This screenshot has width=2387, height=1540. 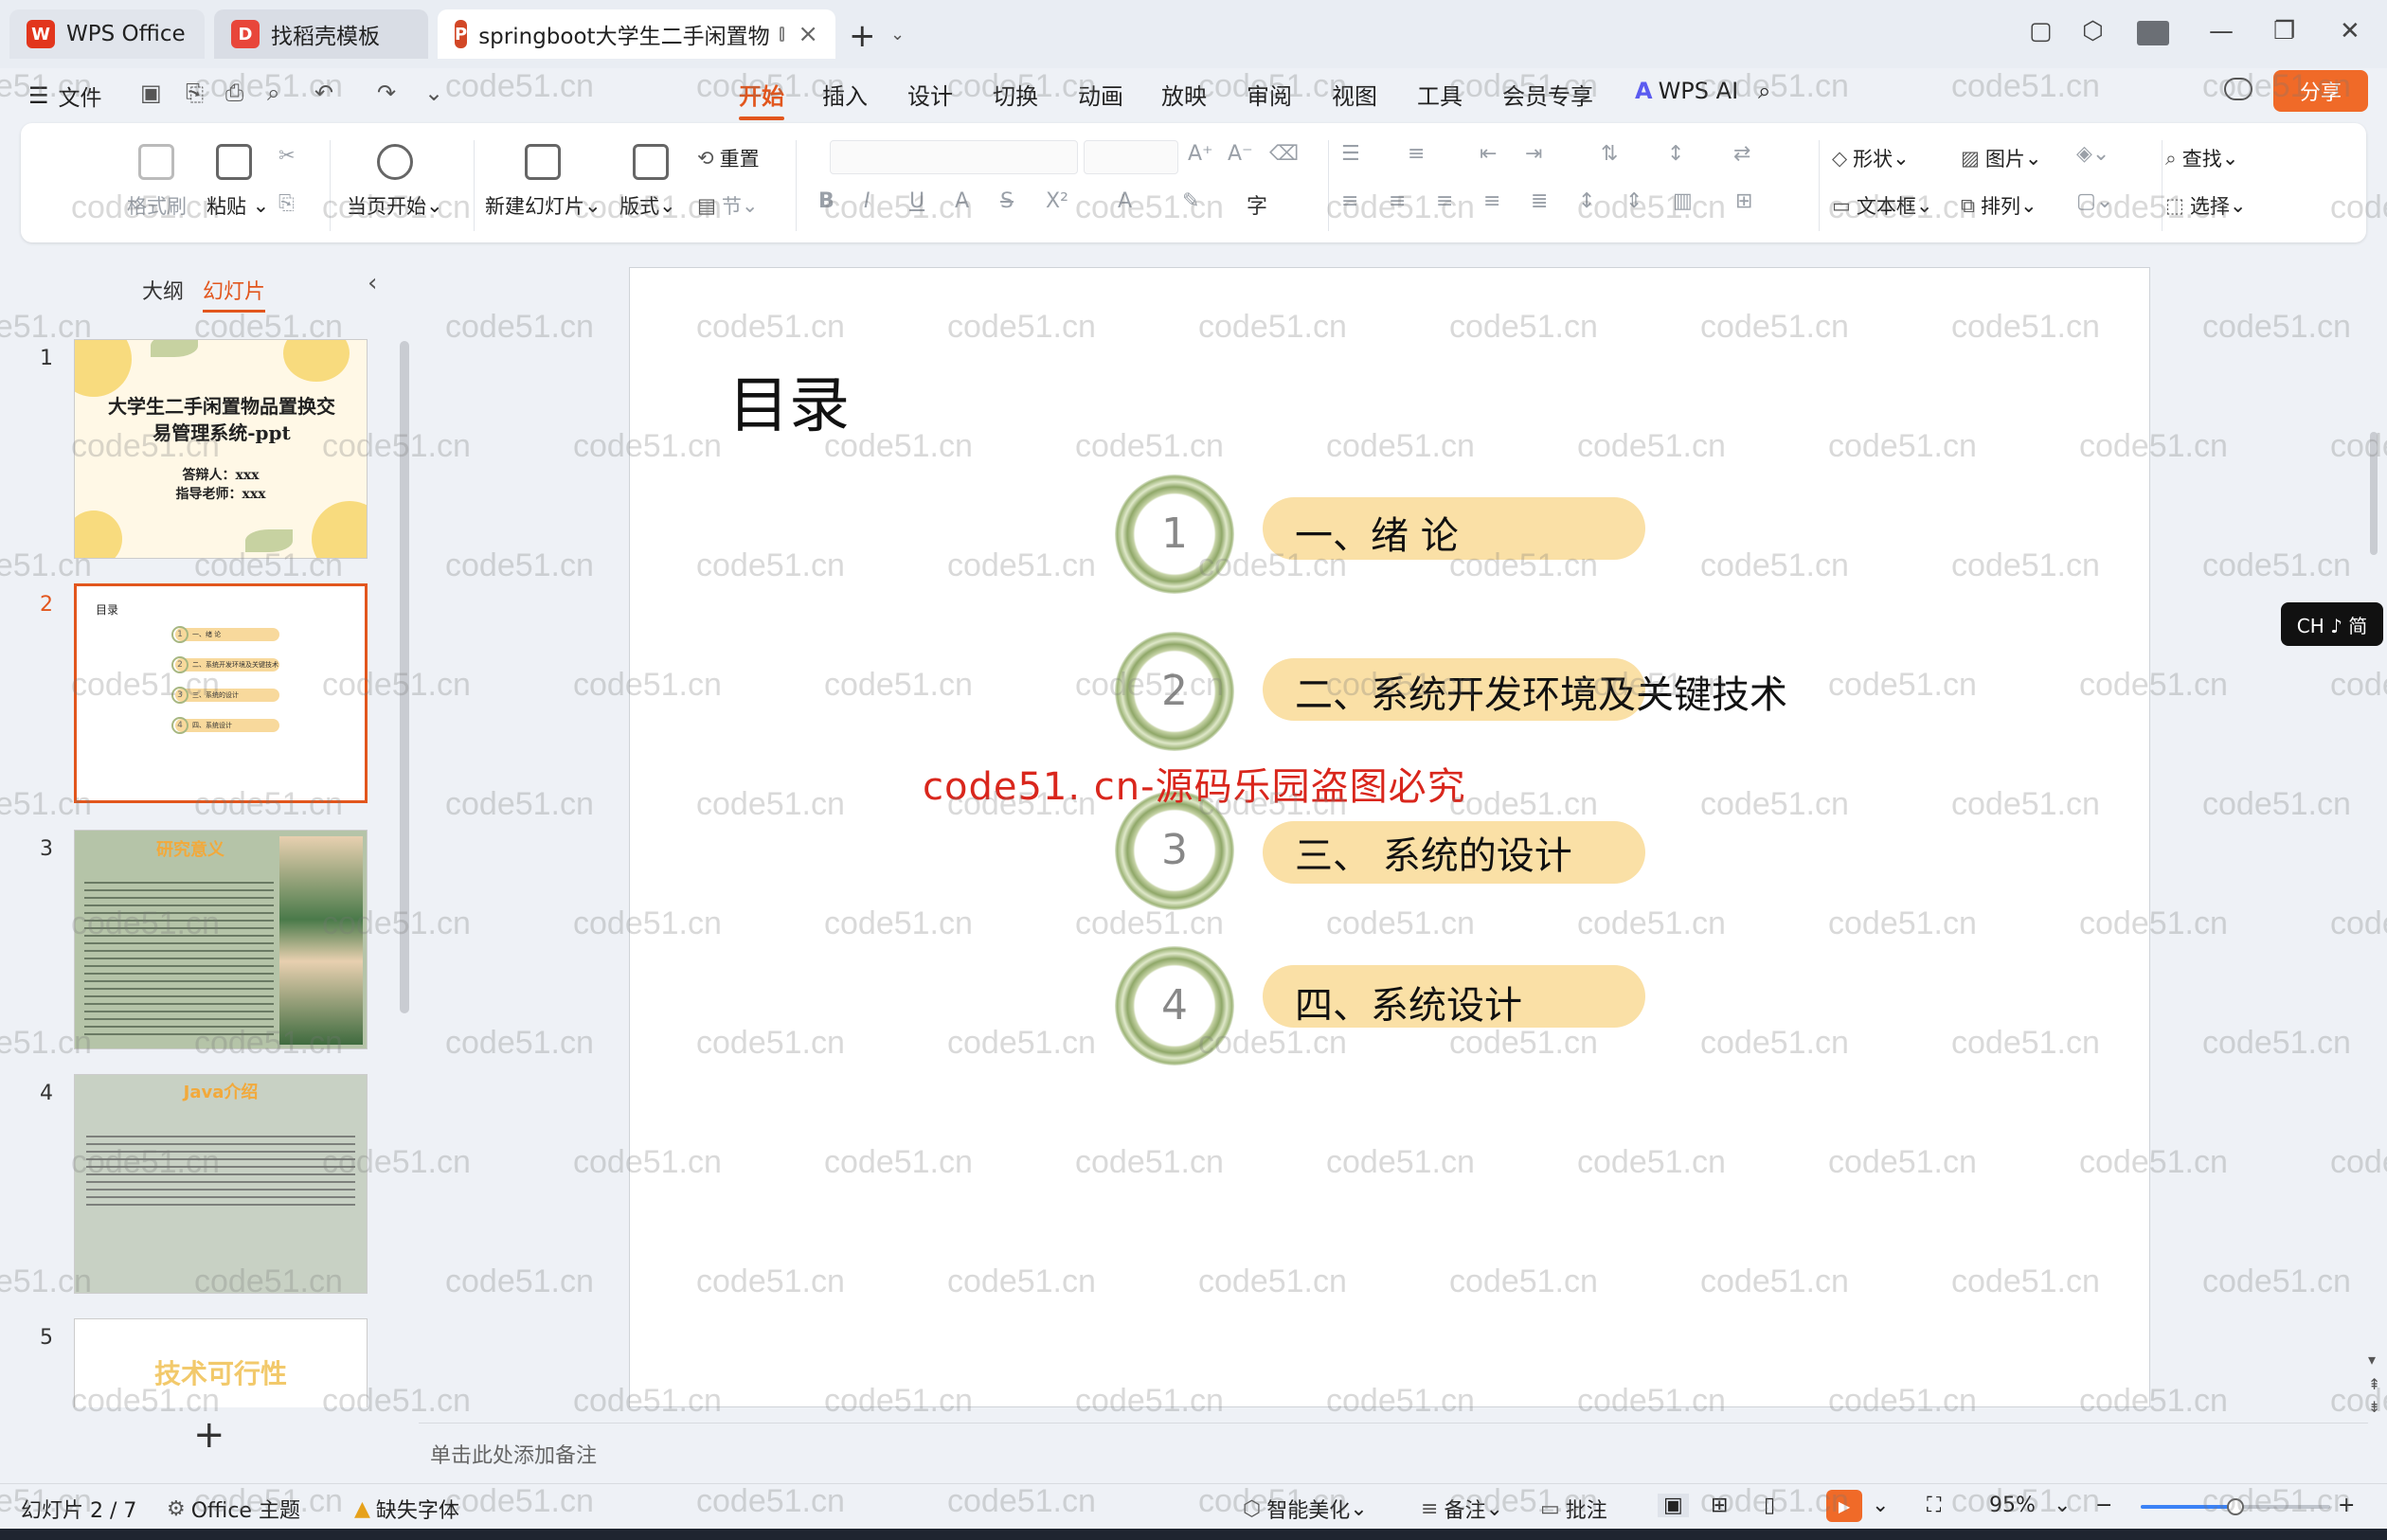 What do you see at coordinates (2346, 1505) in the screenshot?
I see `zoom-in-icon: +` at bounding box center [2346, 1505].